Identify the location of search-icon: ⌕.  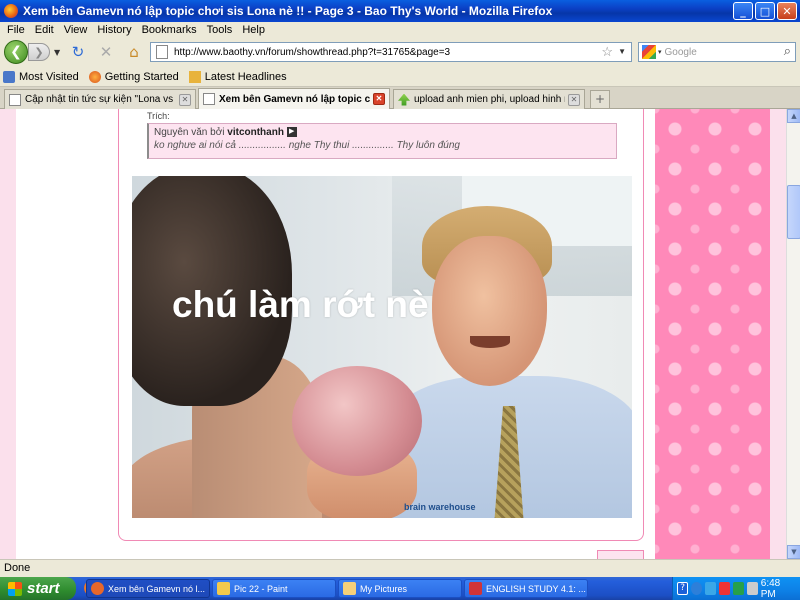
(787, 51).